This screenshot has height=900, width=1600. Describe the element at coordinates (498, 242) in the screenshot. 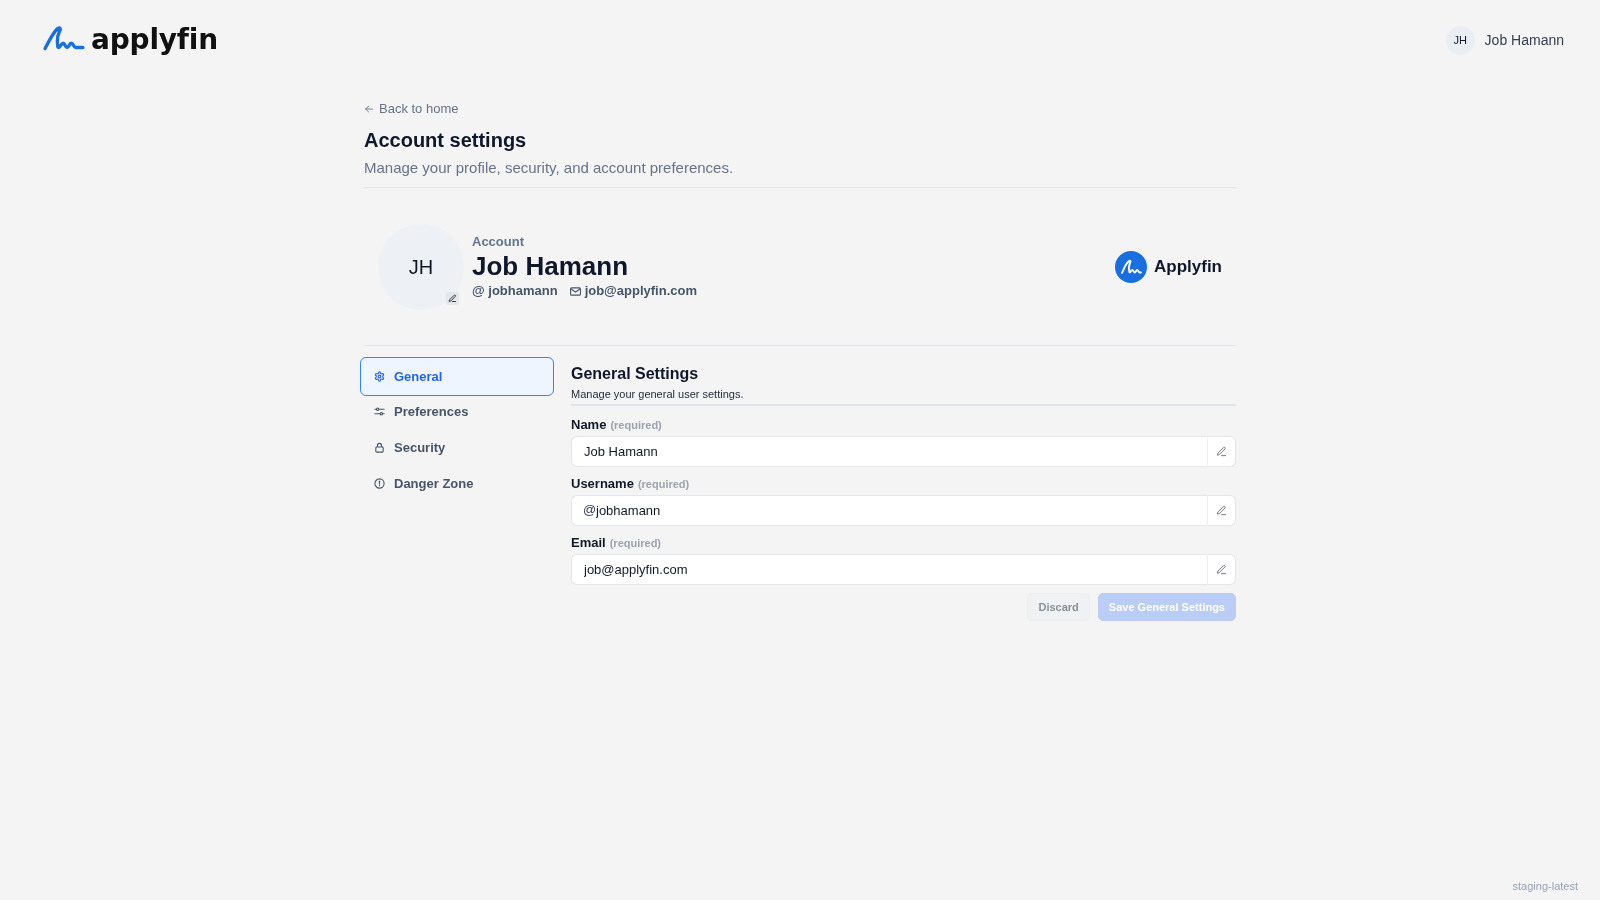

I see `account-label: Account` at that location.